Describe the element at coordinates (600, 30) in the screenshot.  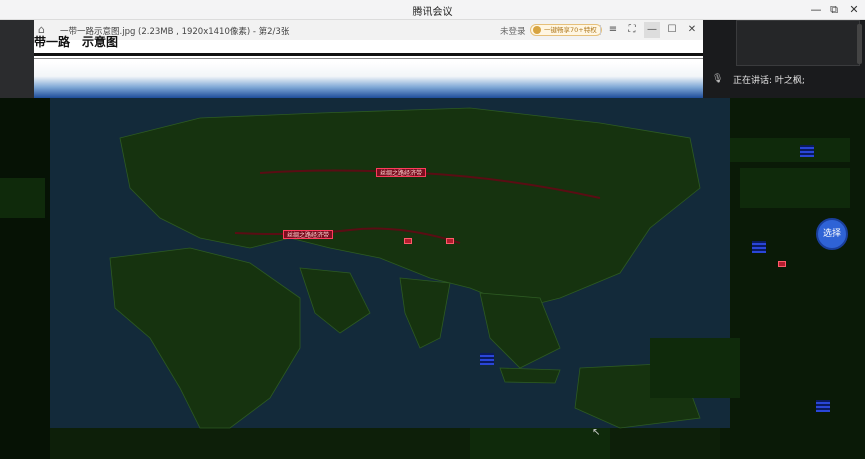
I see `toolbar-divider` at that location.